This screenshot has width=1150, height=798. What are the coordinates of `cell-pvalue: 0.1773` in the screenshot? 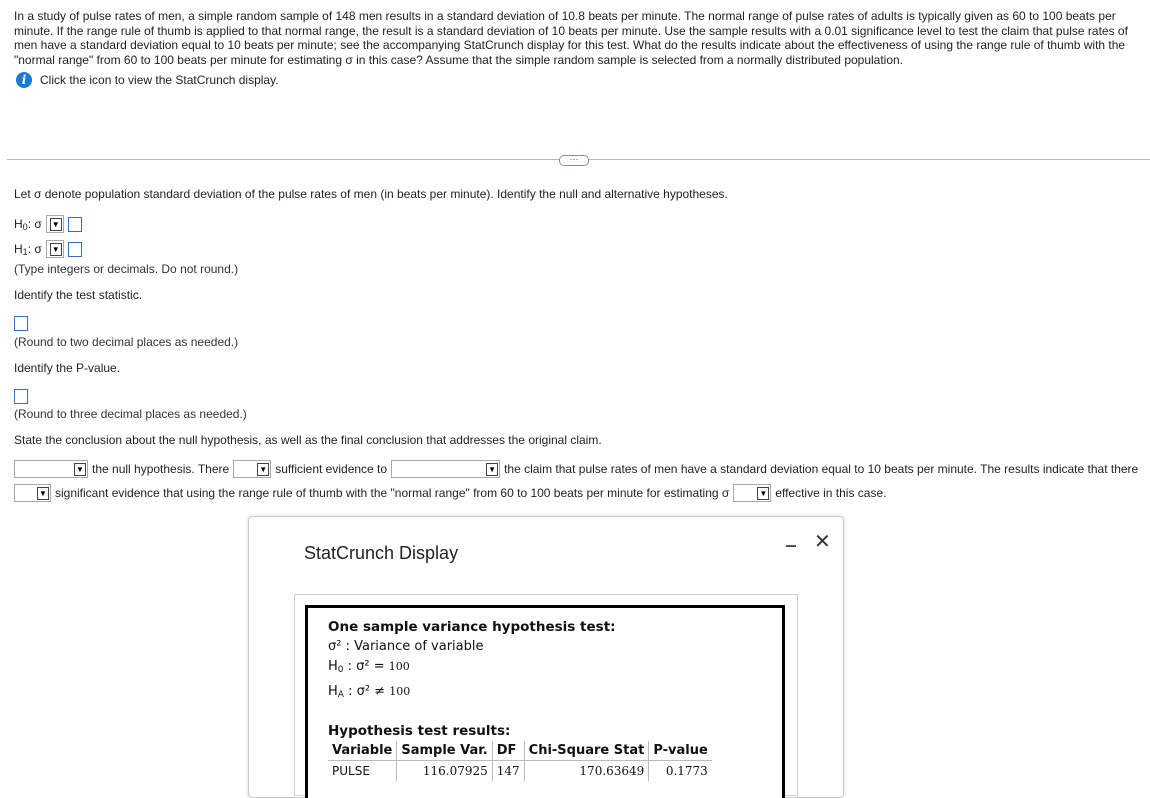 It's located at (686, 771).